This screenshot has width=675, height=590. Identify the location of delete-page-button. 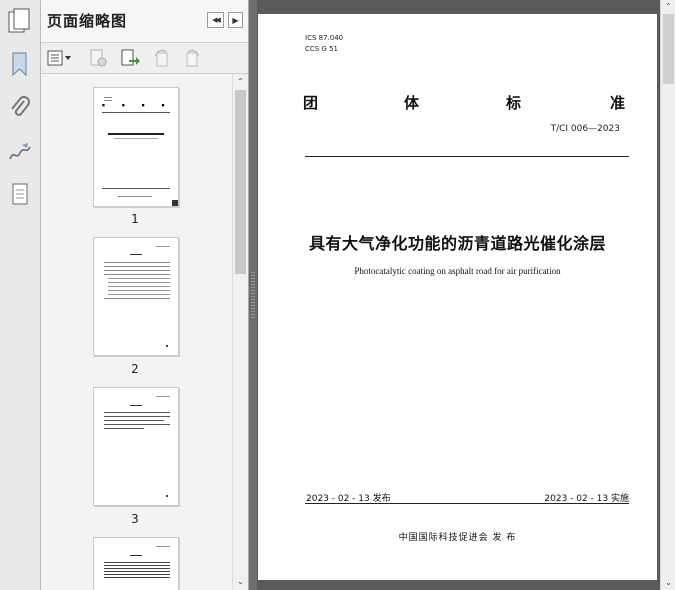
(98, 58).